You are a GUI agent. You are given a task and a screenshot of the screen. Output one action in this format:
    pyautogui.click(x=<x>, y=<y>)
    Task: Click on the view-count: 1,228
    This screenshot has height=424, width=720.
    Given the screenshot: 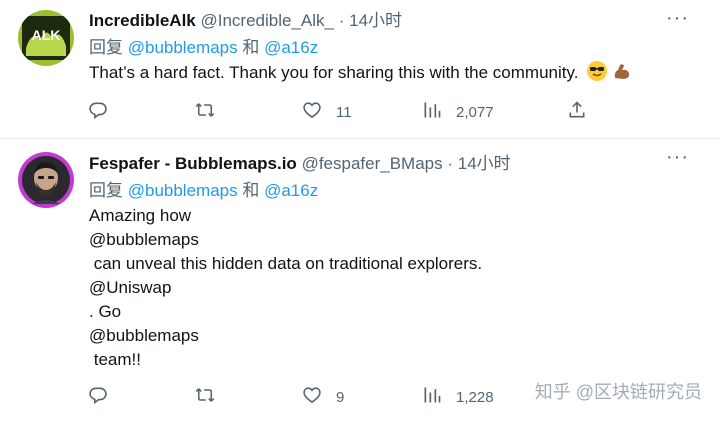 What is the action you would take?
    pyautogui.click(x=475, y=397)
    